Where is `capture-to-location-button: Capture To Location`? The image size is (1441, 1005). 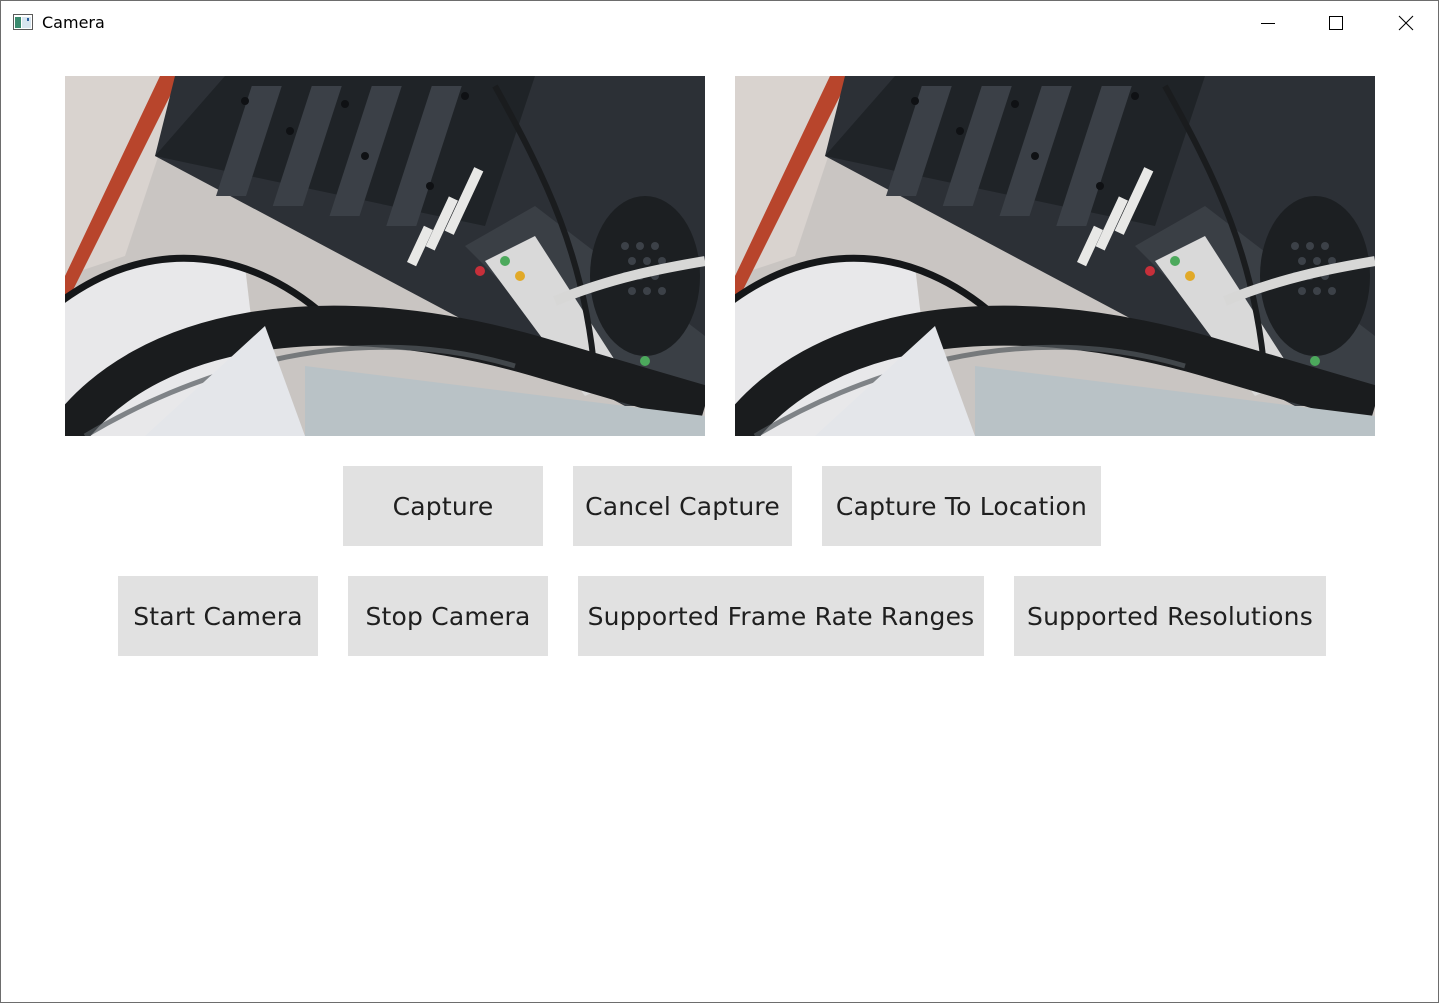
capture-to-location-button: Capture To Location is located at coordinates (961, 506).